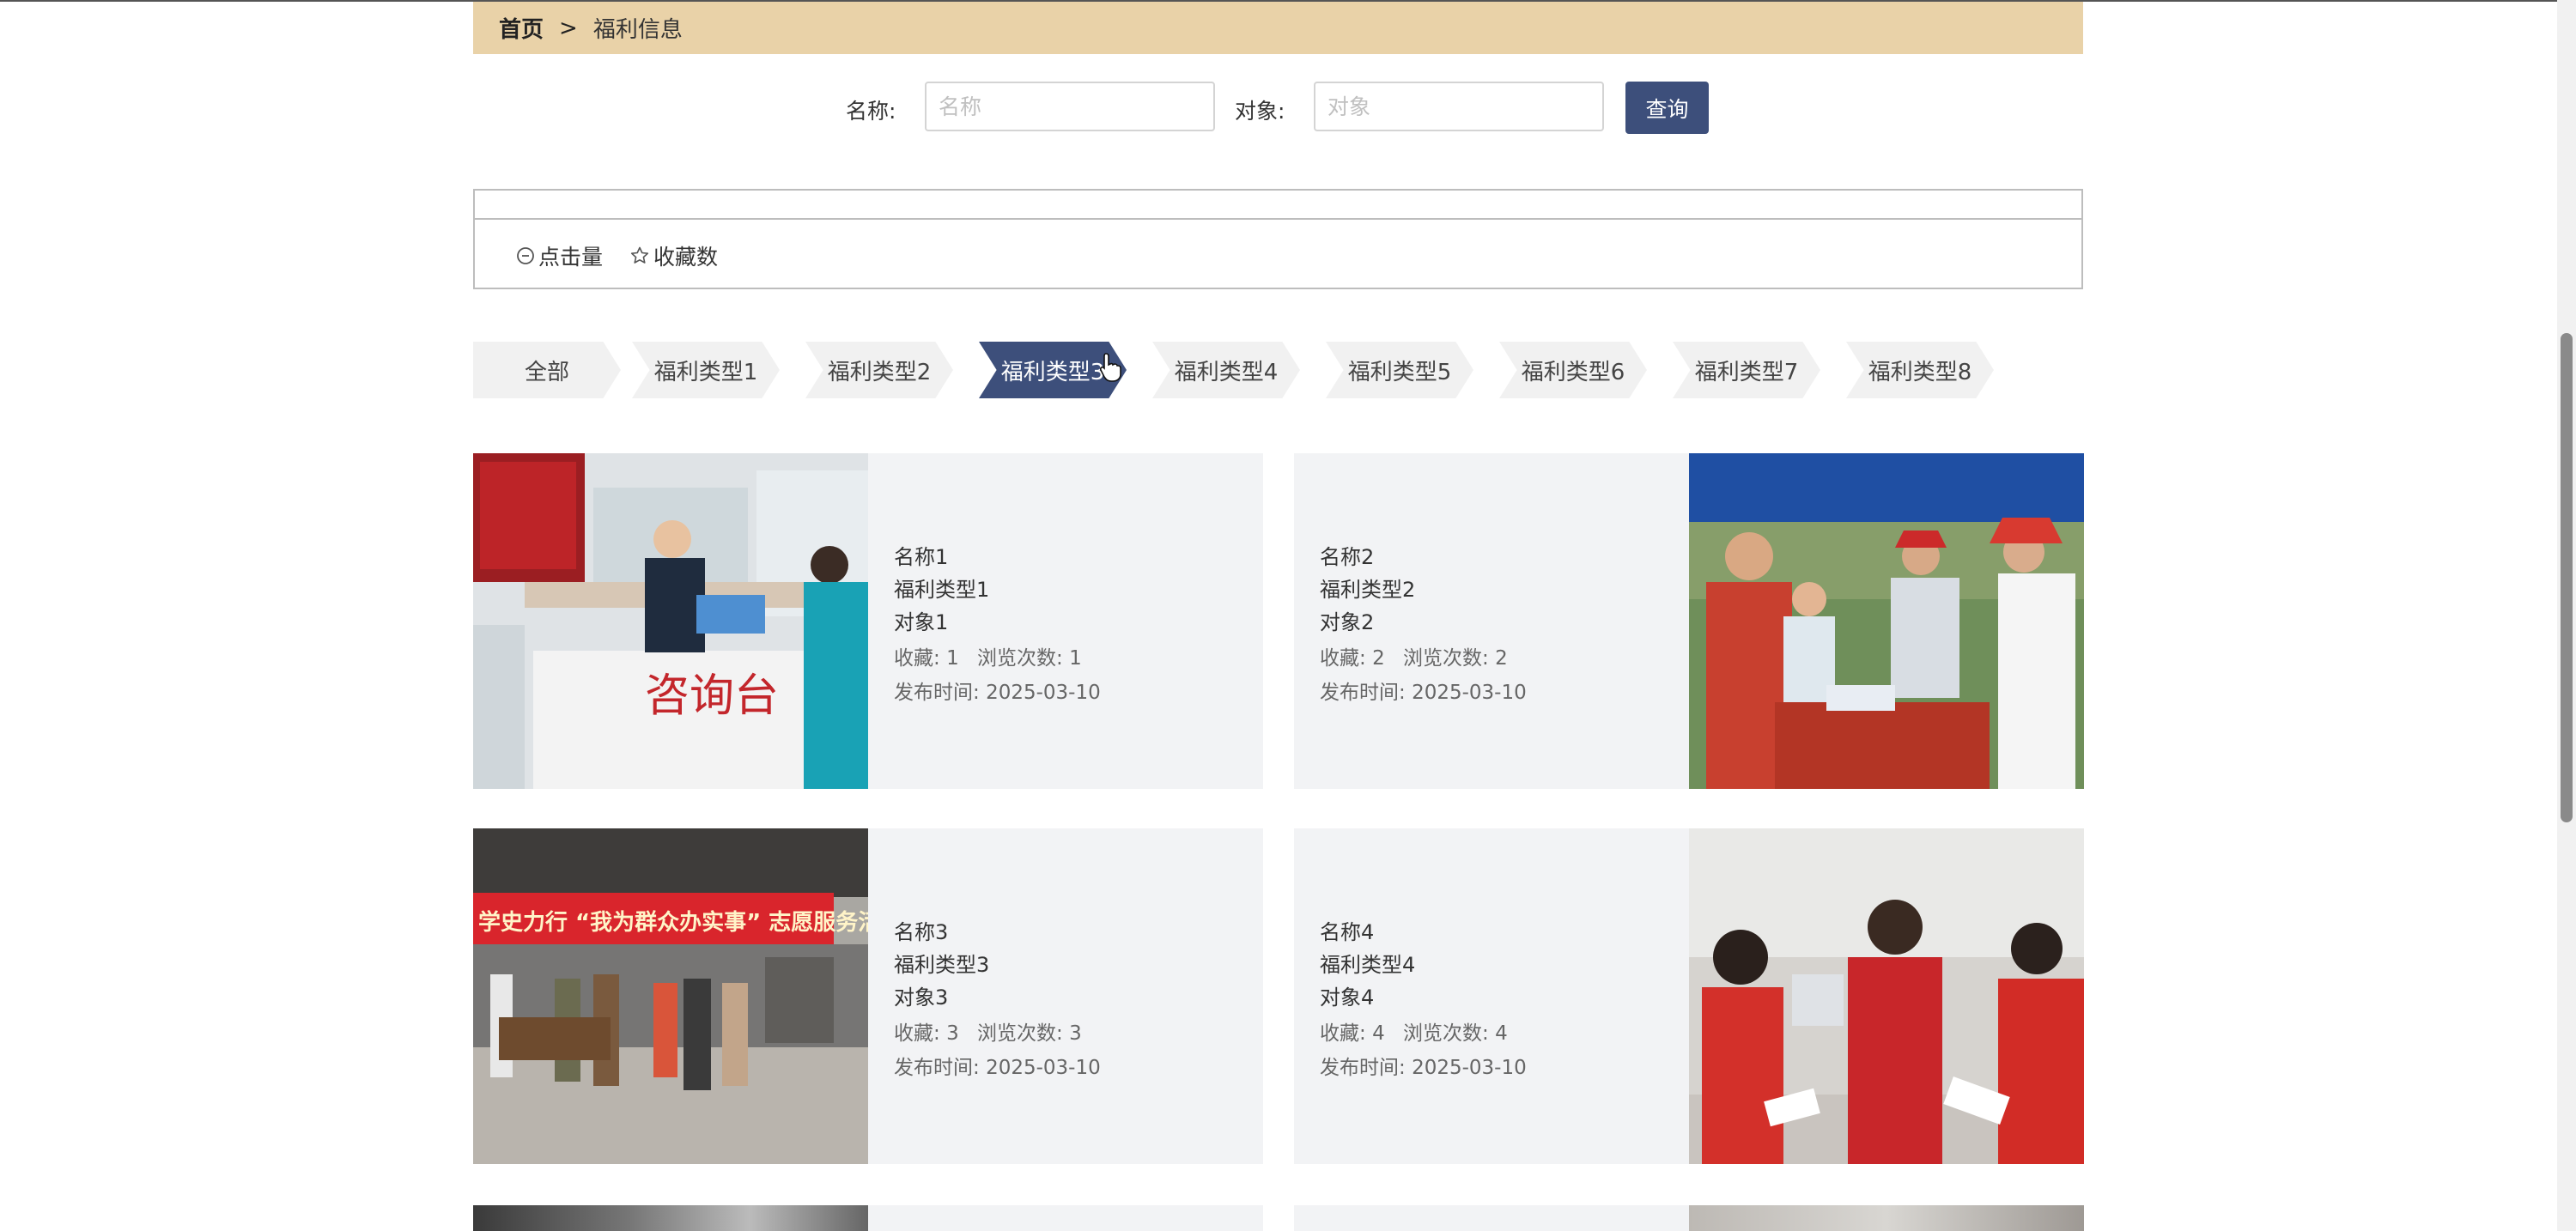 The image size is (2576, 1231). I want to click on breadcrumb: 首页 > 福利信息, so click(1278, 28).